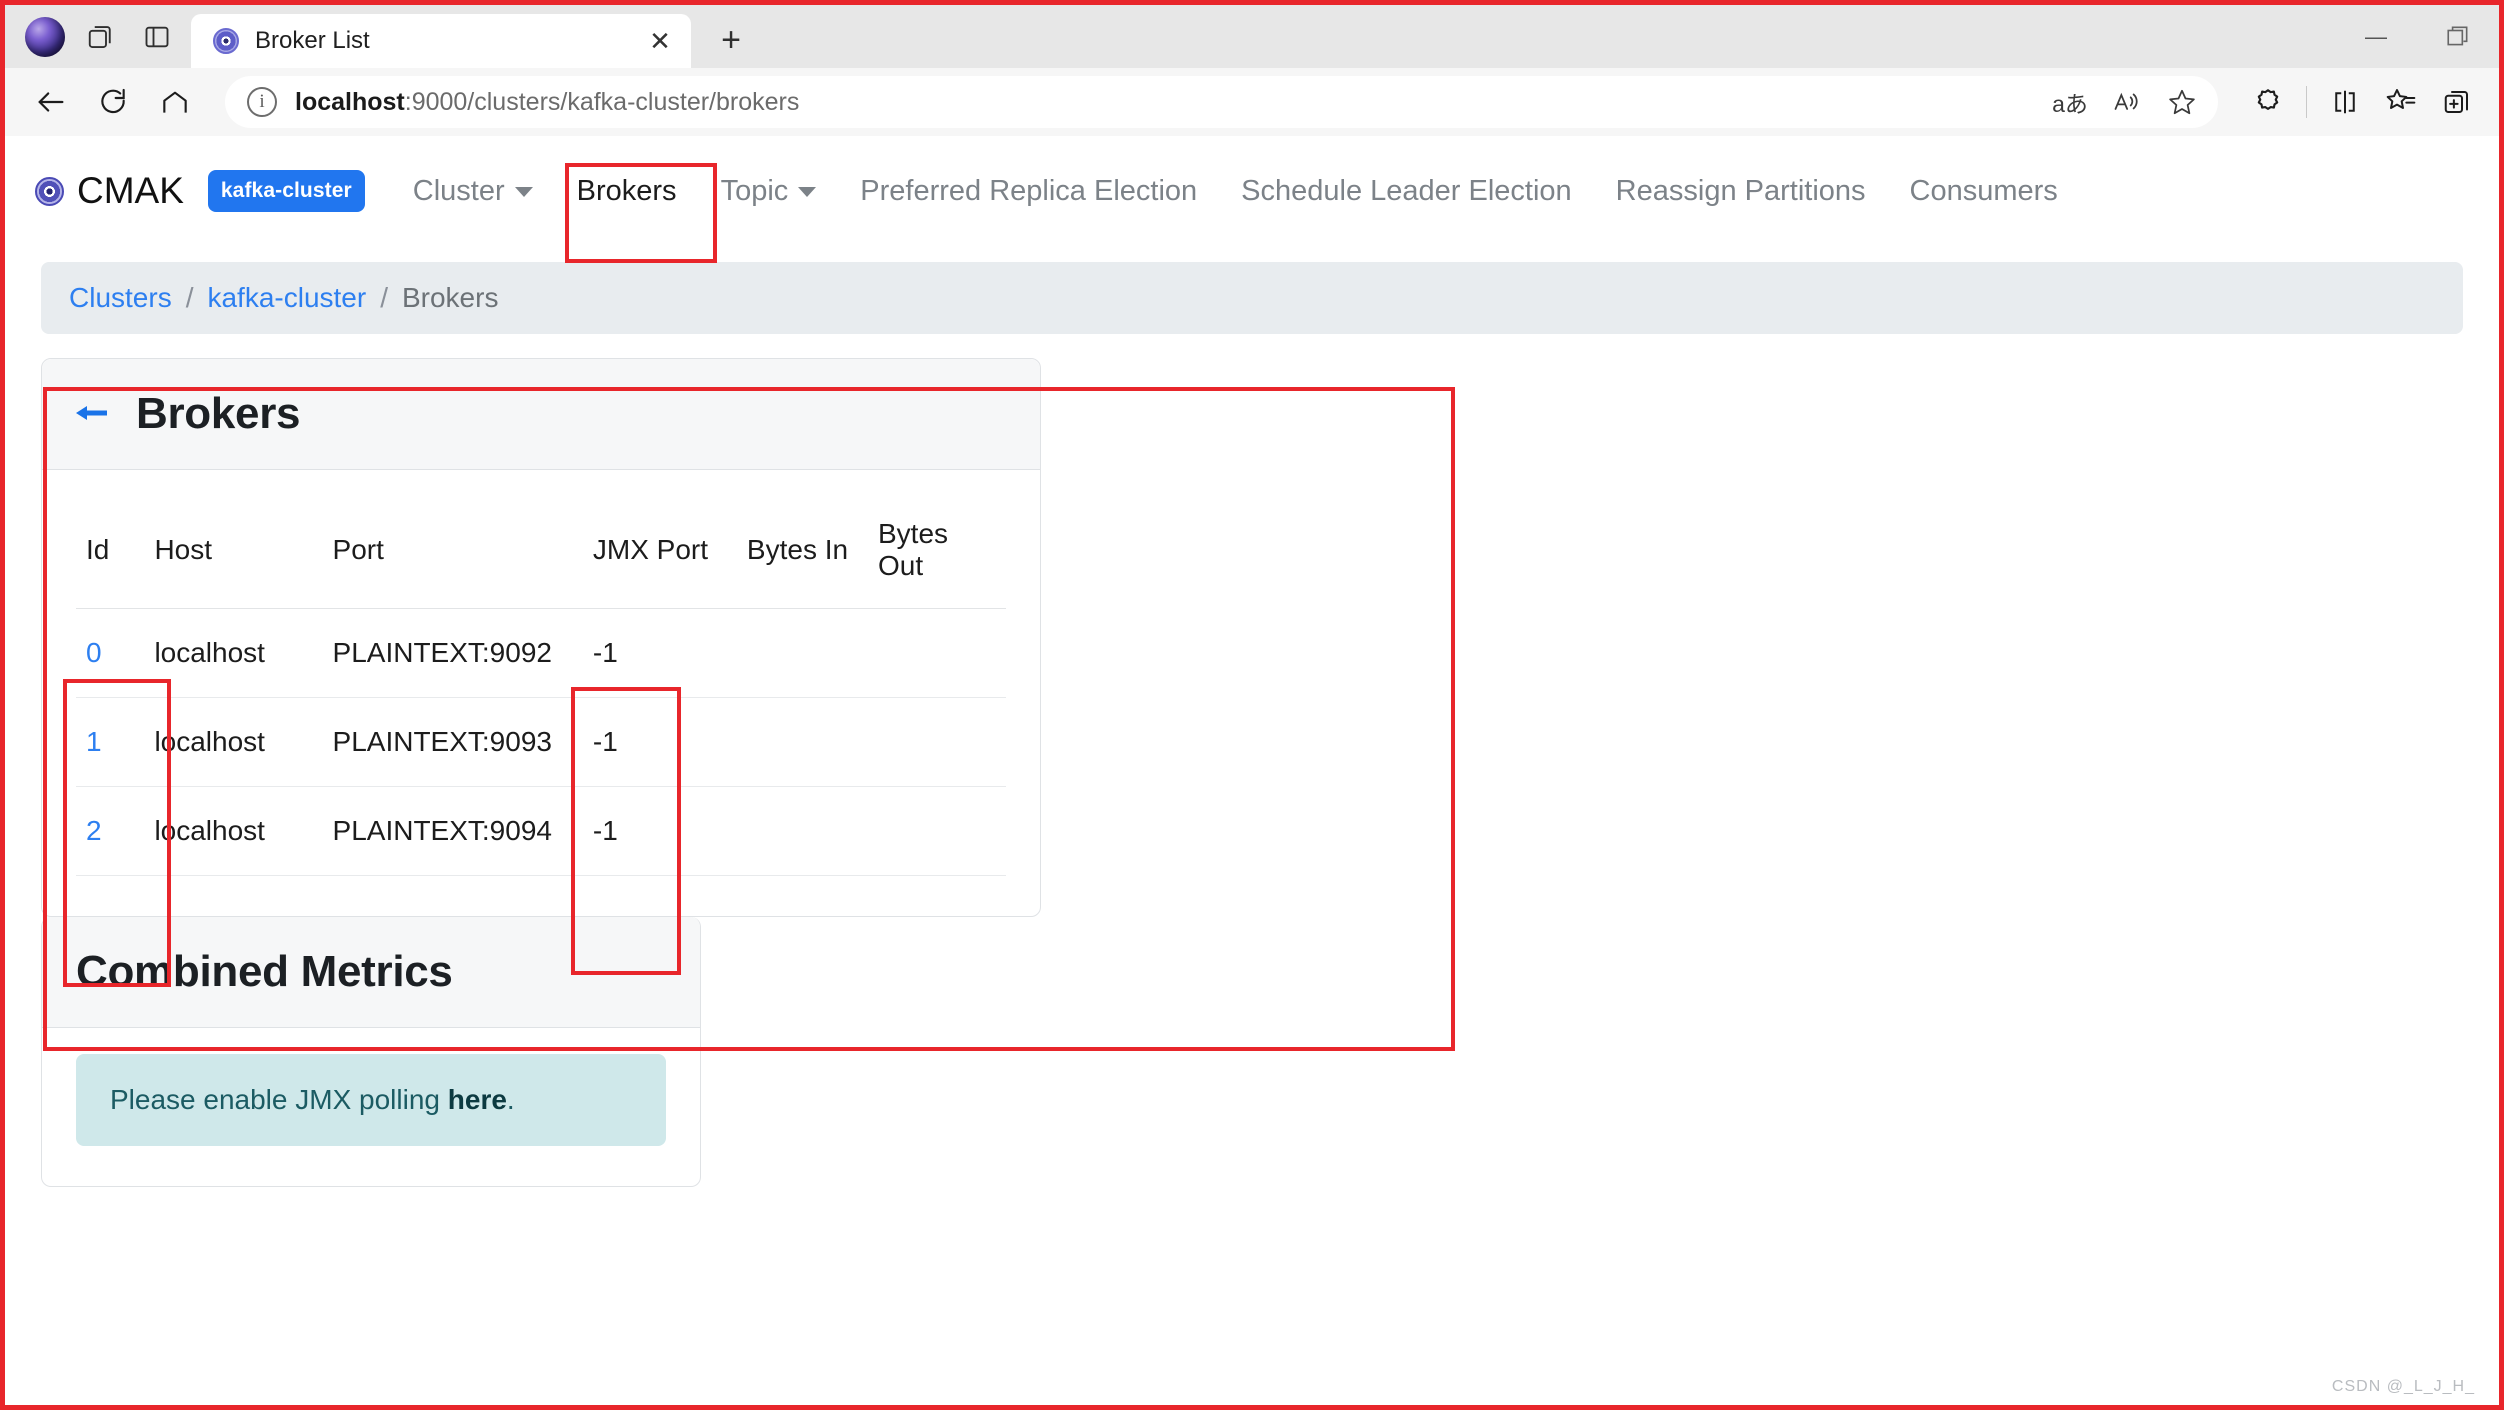 Image resolution: width=2504 pixels, height=1410 pixels. Describe the element at coordinates (233, 552) in the screenshot. I see `column-header-host: Host` at that location.